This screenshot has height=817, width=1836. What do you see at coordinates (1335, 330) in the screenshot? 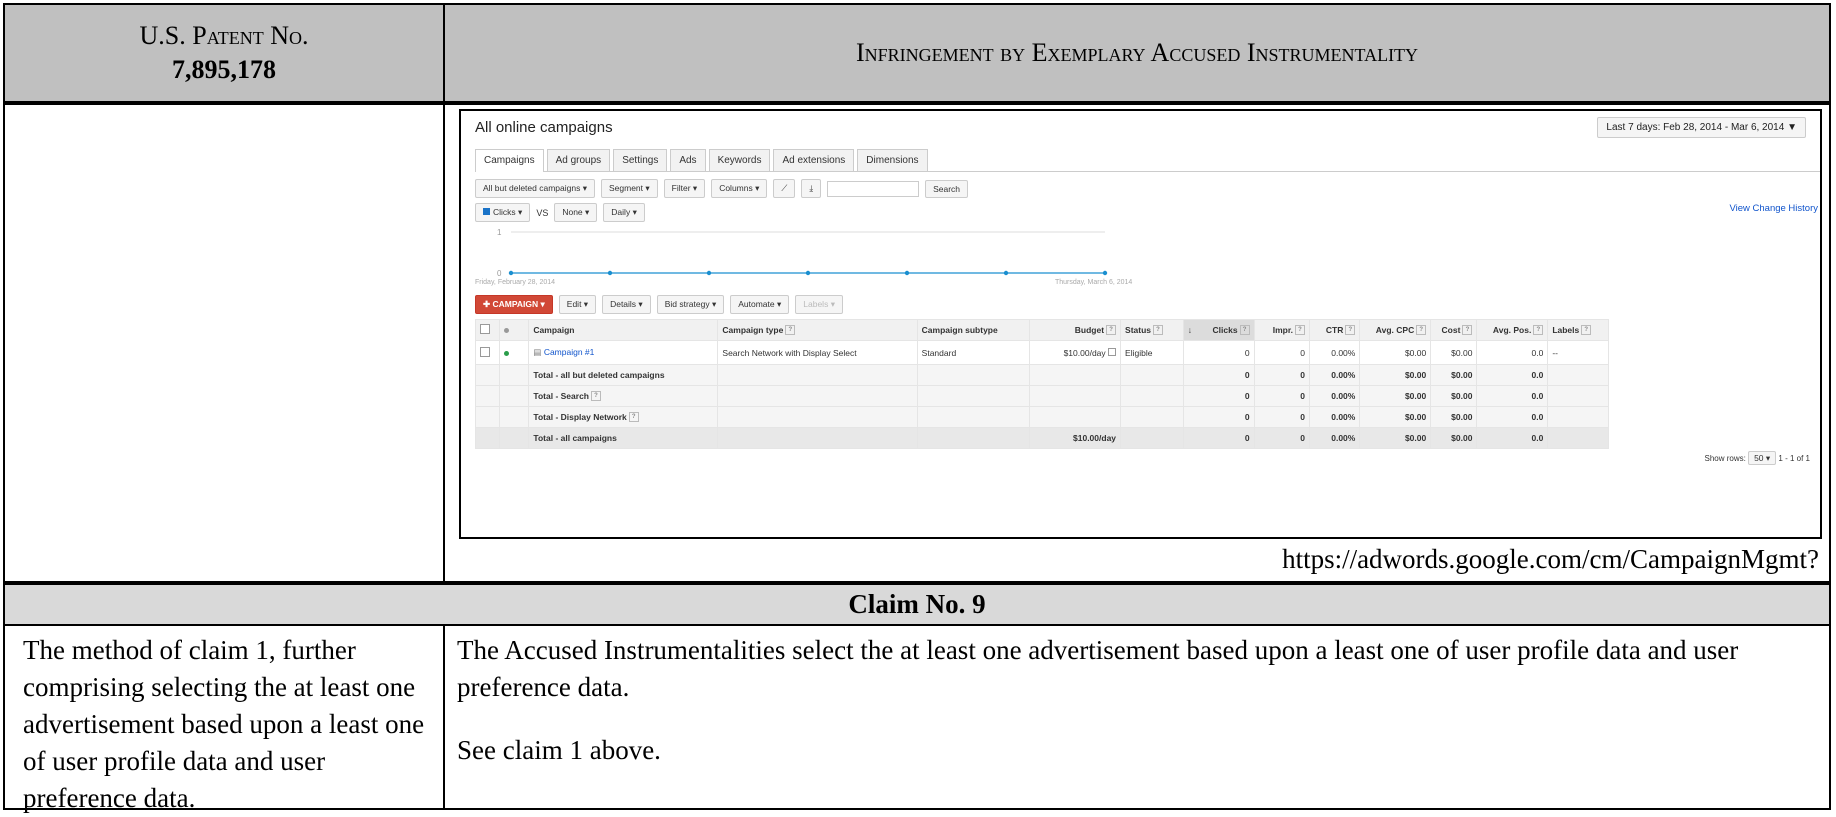
I see `col-ctr: CTR?` at bounding box center [1335, 330].